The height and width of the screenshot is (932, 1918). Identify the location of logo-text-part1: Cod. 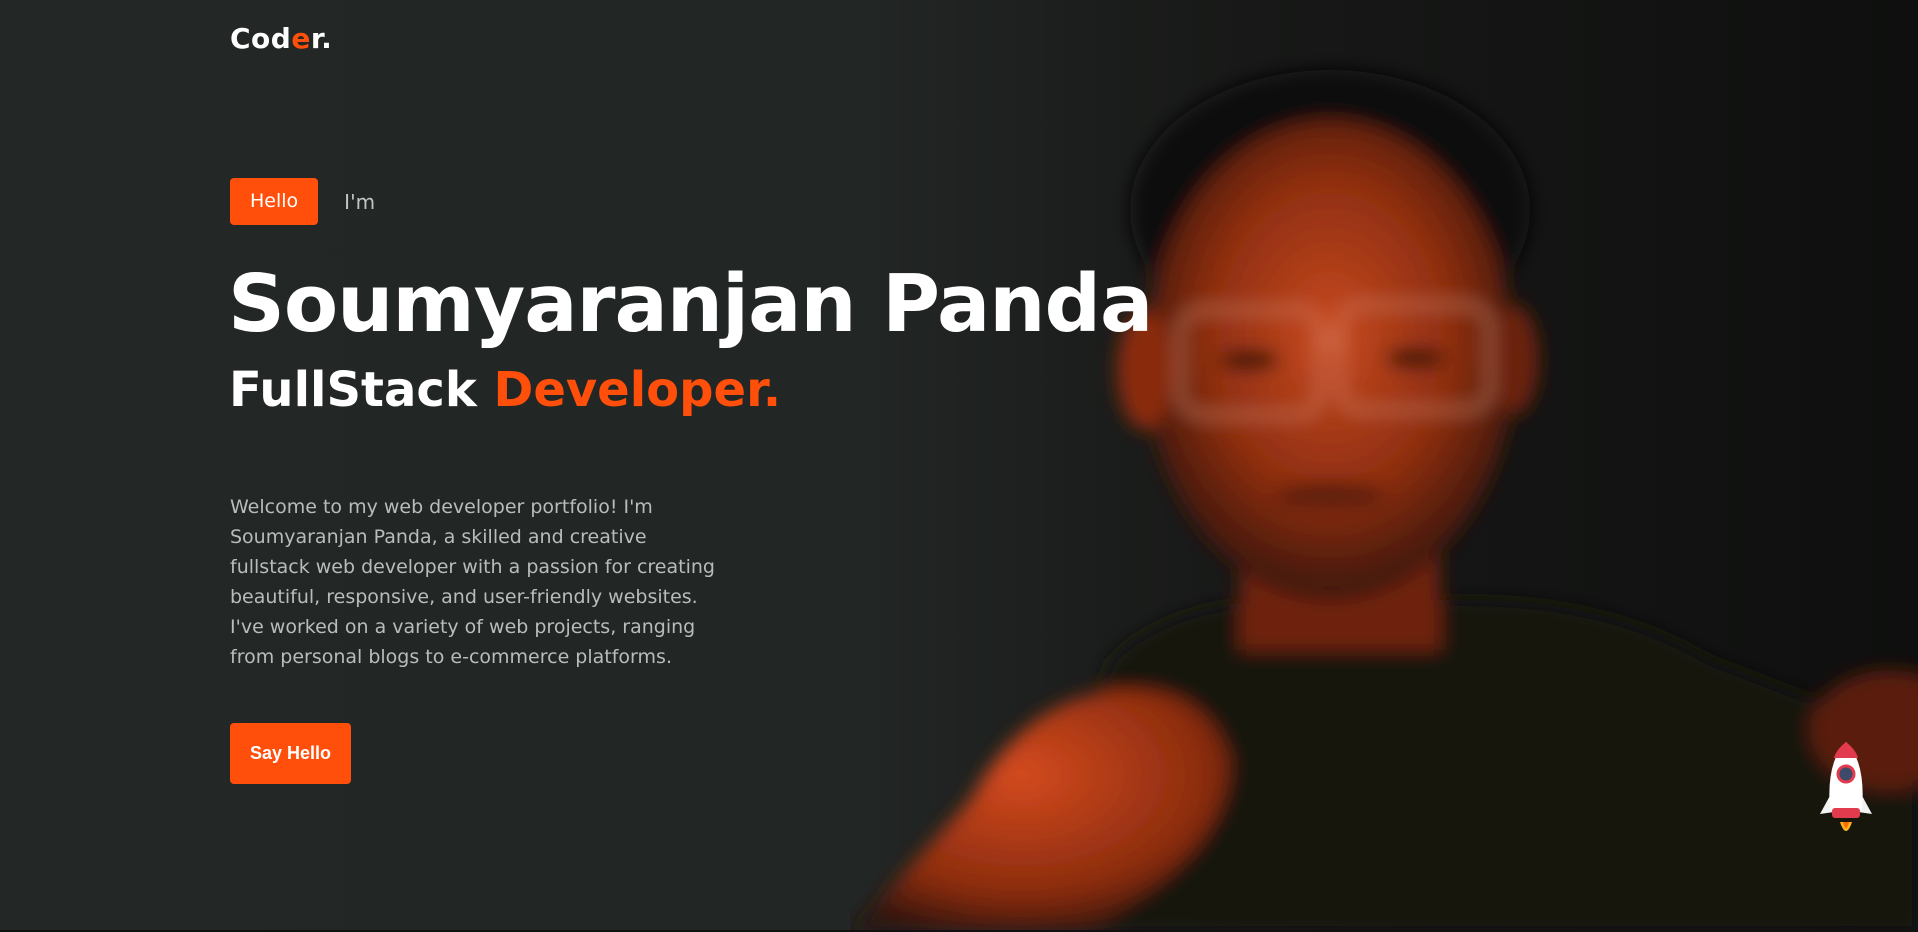
(261, 38).